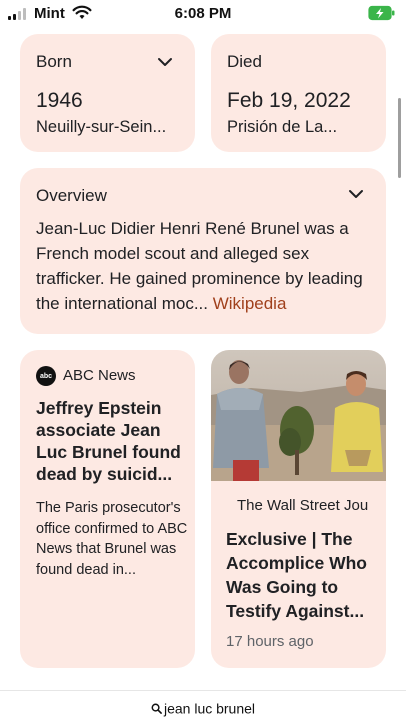 The width and height of the screenshot is (406, 720). Describe the element at coordinates (270, 641) in the screenshot. I see `news-timestamp: 17 hours ago` at that location.